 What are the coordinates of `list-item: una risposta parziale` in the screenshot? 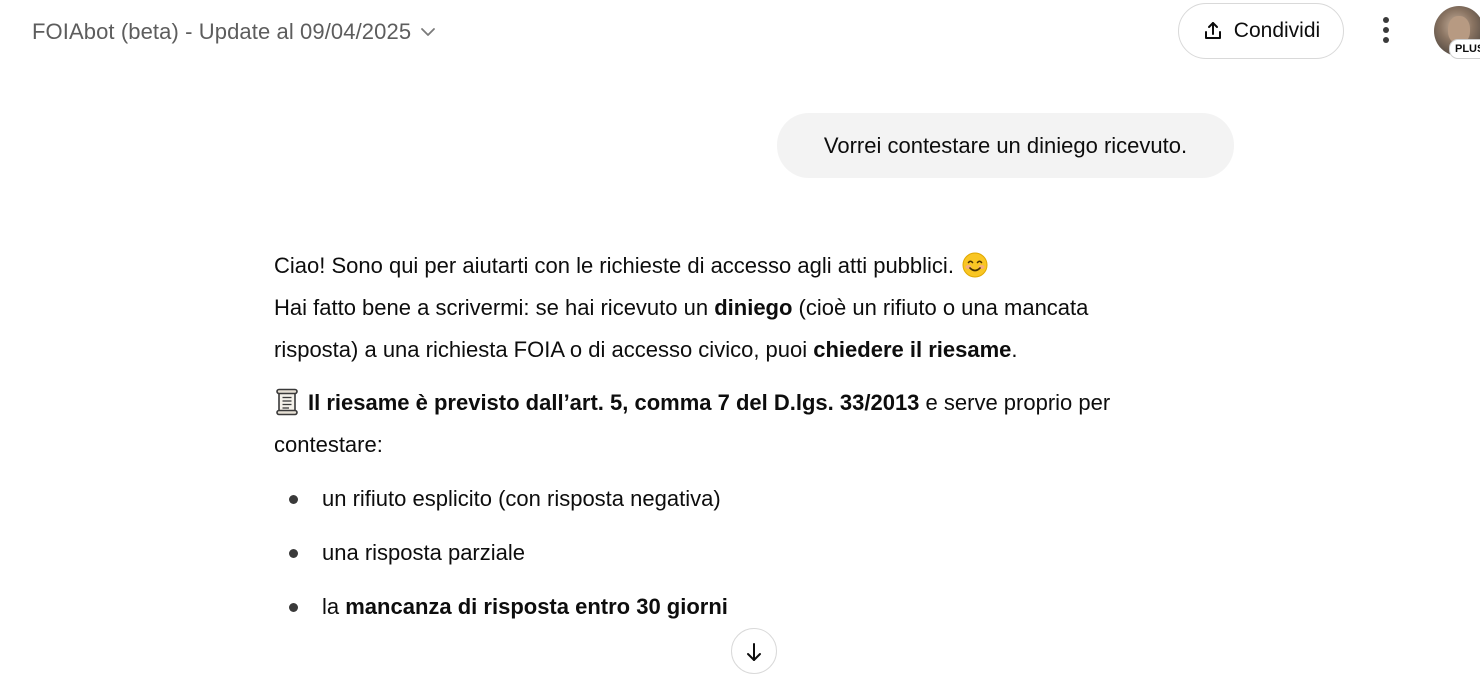 It's located at (724, 559).